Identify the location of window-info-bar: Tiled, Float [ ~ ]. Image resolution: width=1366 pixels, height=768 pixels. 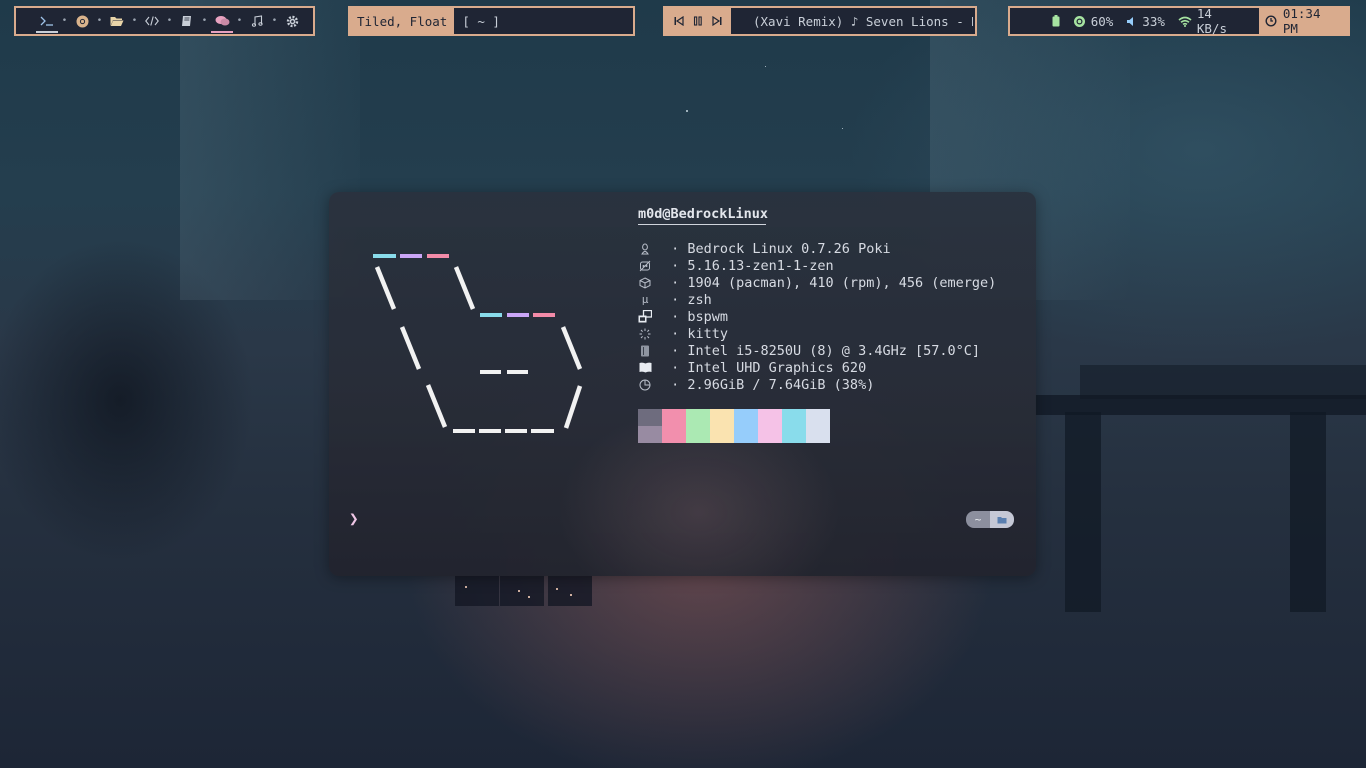
(491, 21).